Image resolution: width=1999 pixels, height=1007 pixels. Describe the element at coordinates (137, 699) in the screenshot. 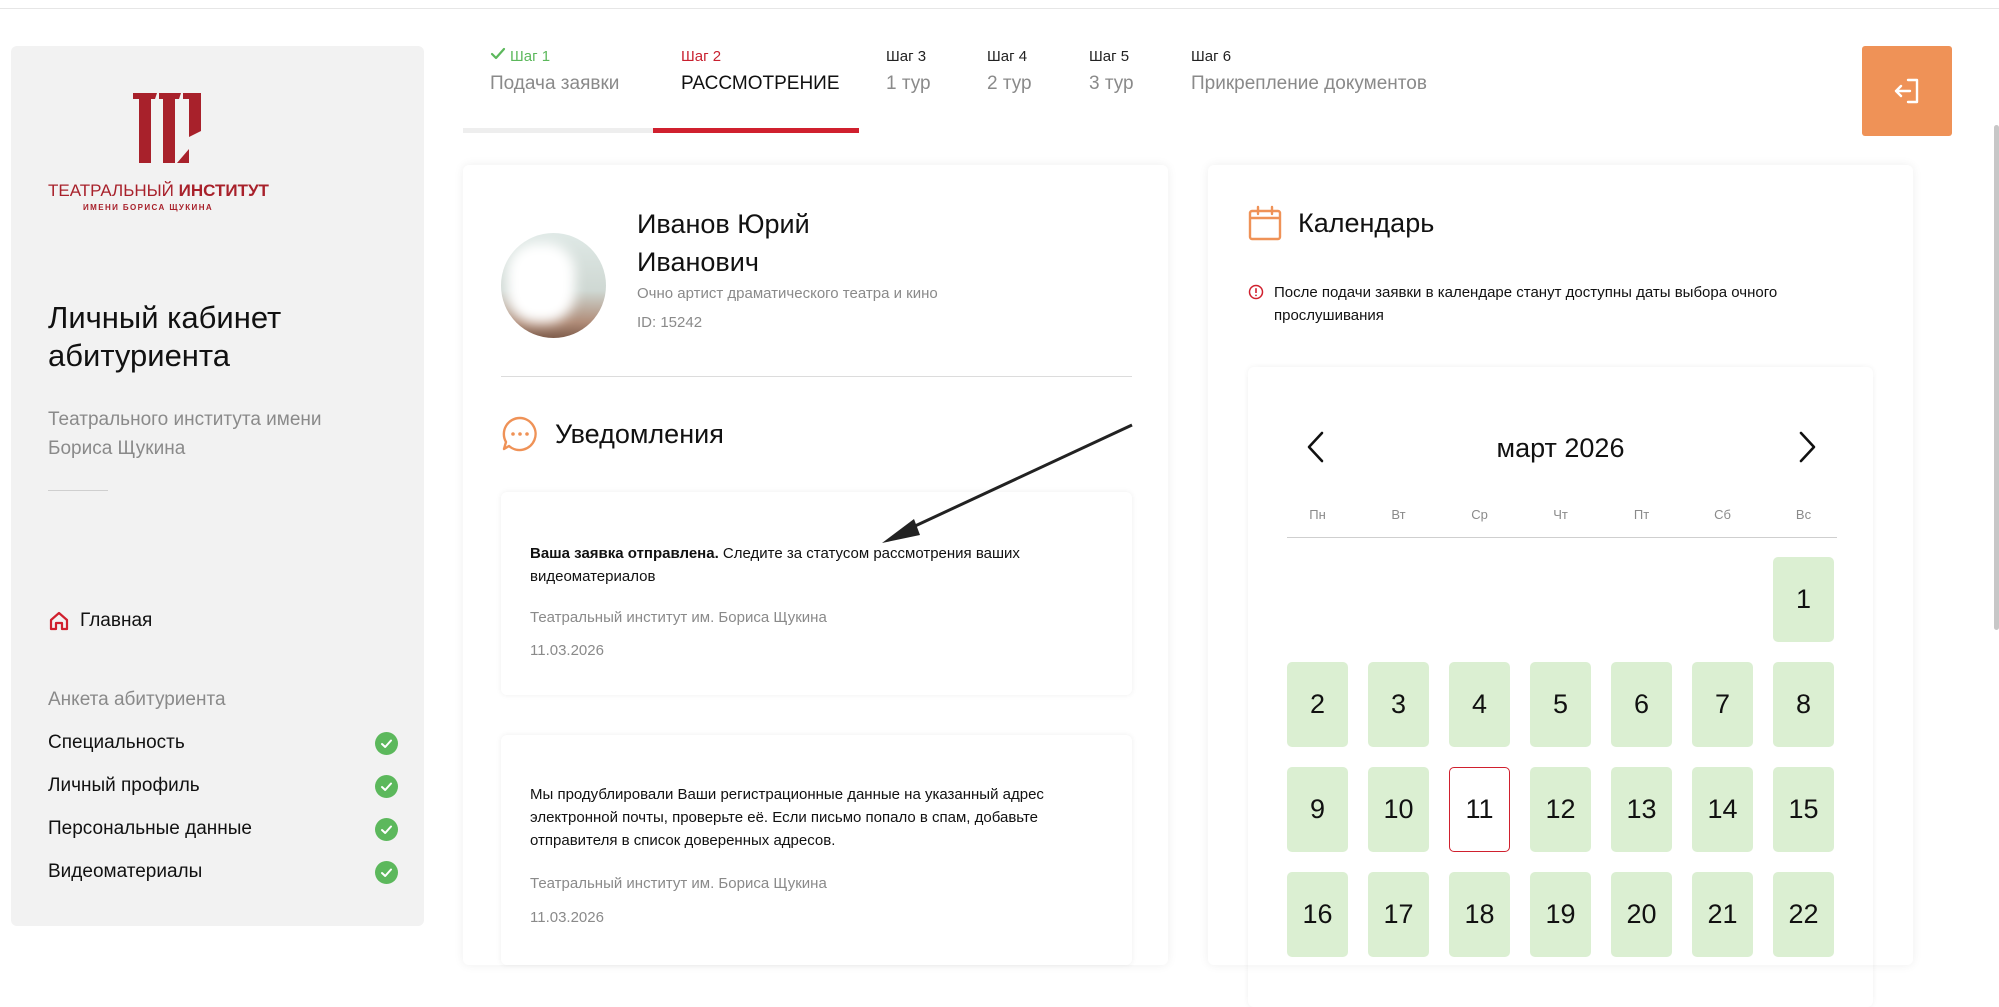

I see `anketa-heading: Анкета абитуриента` at that location.